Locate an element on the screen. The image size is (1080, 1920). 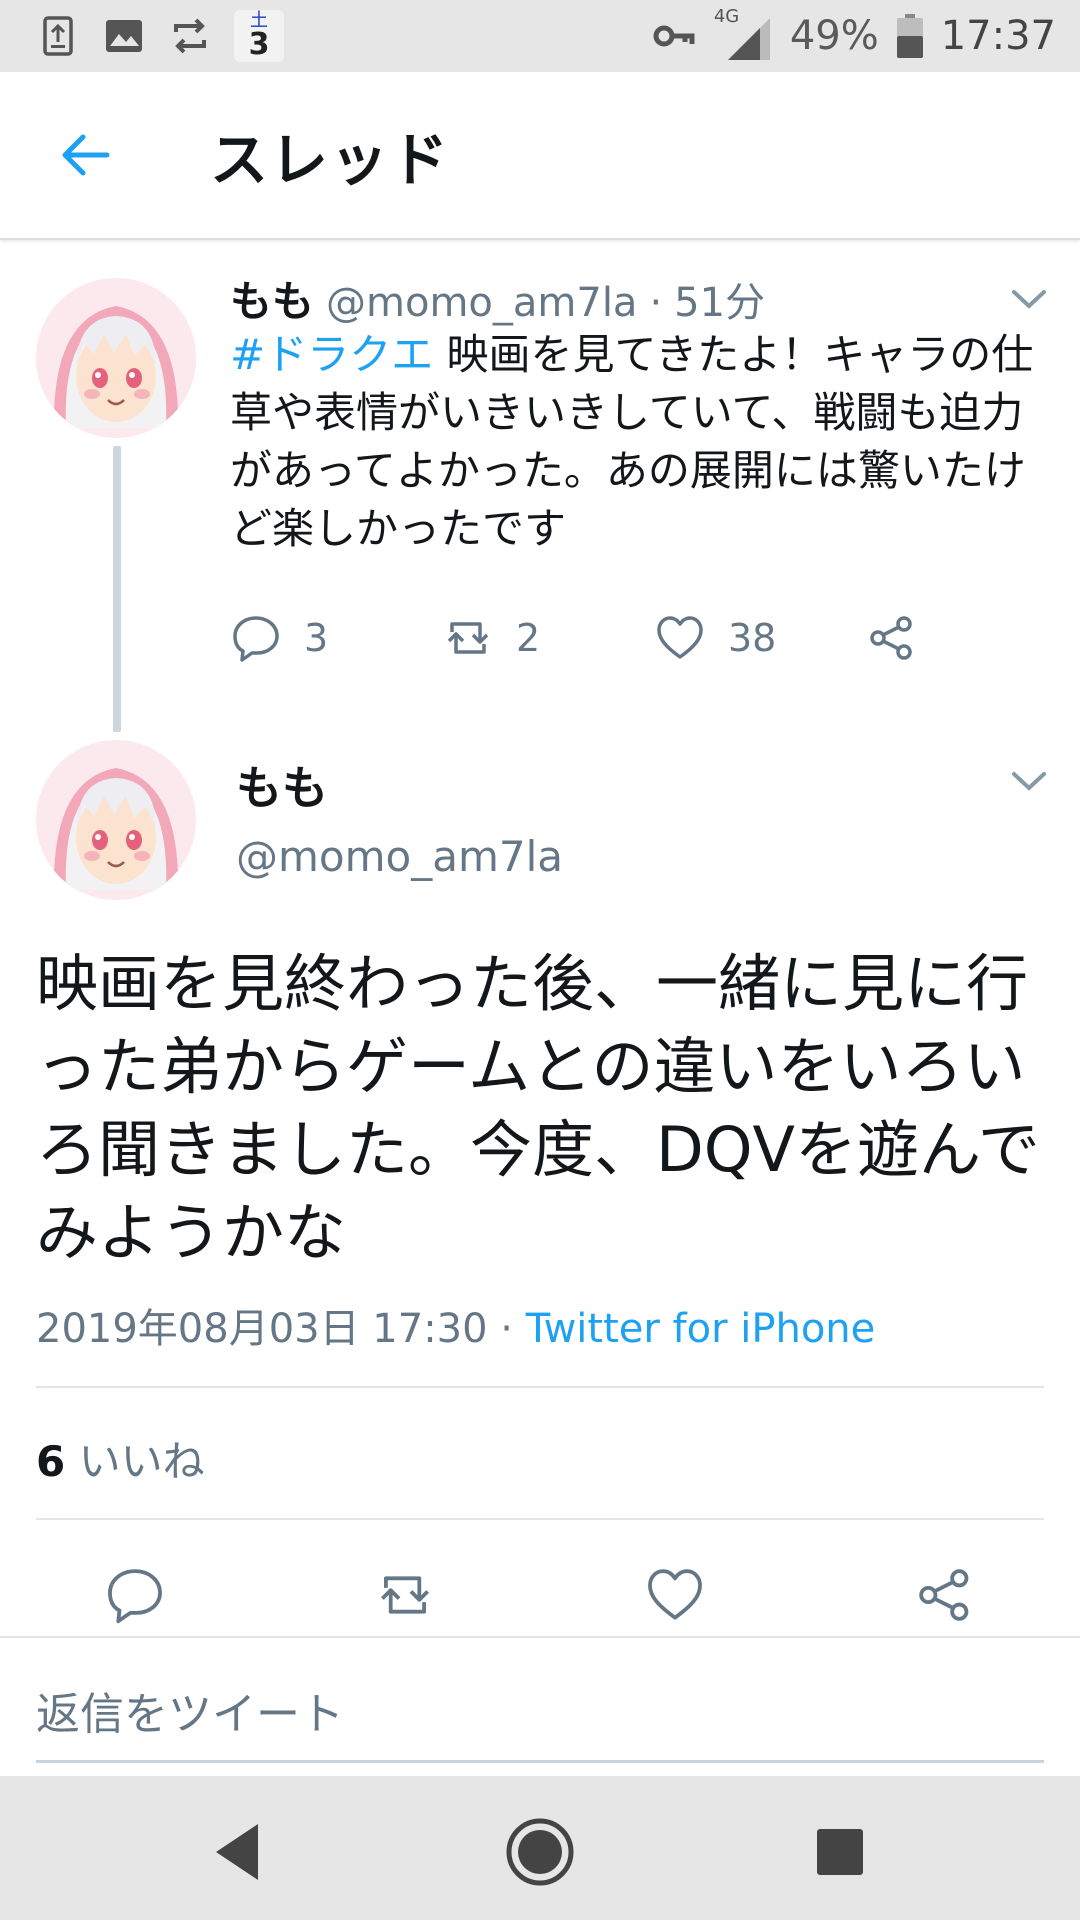
reply-count: 3 is located at coordinates (316, 638).